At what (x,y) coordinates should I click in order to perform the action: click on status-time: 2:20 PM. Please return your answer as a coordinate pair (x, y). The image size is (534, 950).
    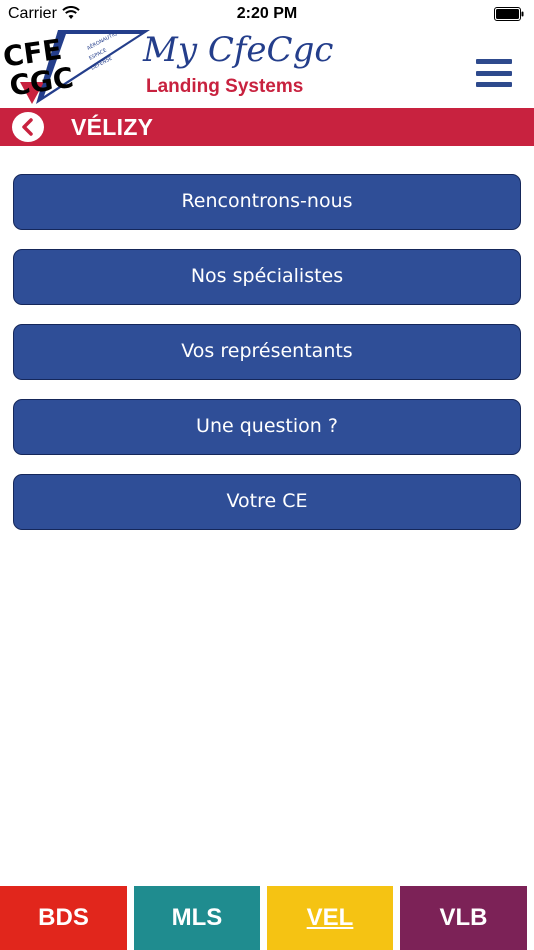
    Looking at the image, I should click on (267, 13).